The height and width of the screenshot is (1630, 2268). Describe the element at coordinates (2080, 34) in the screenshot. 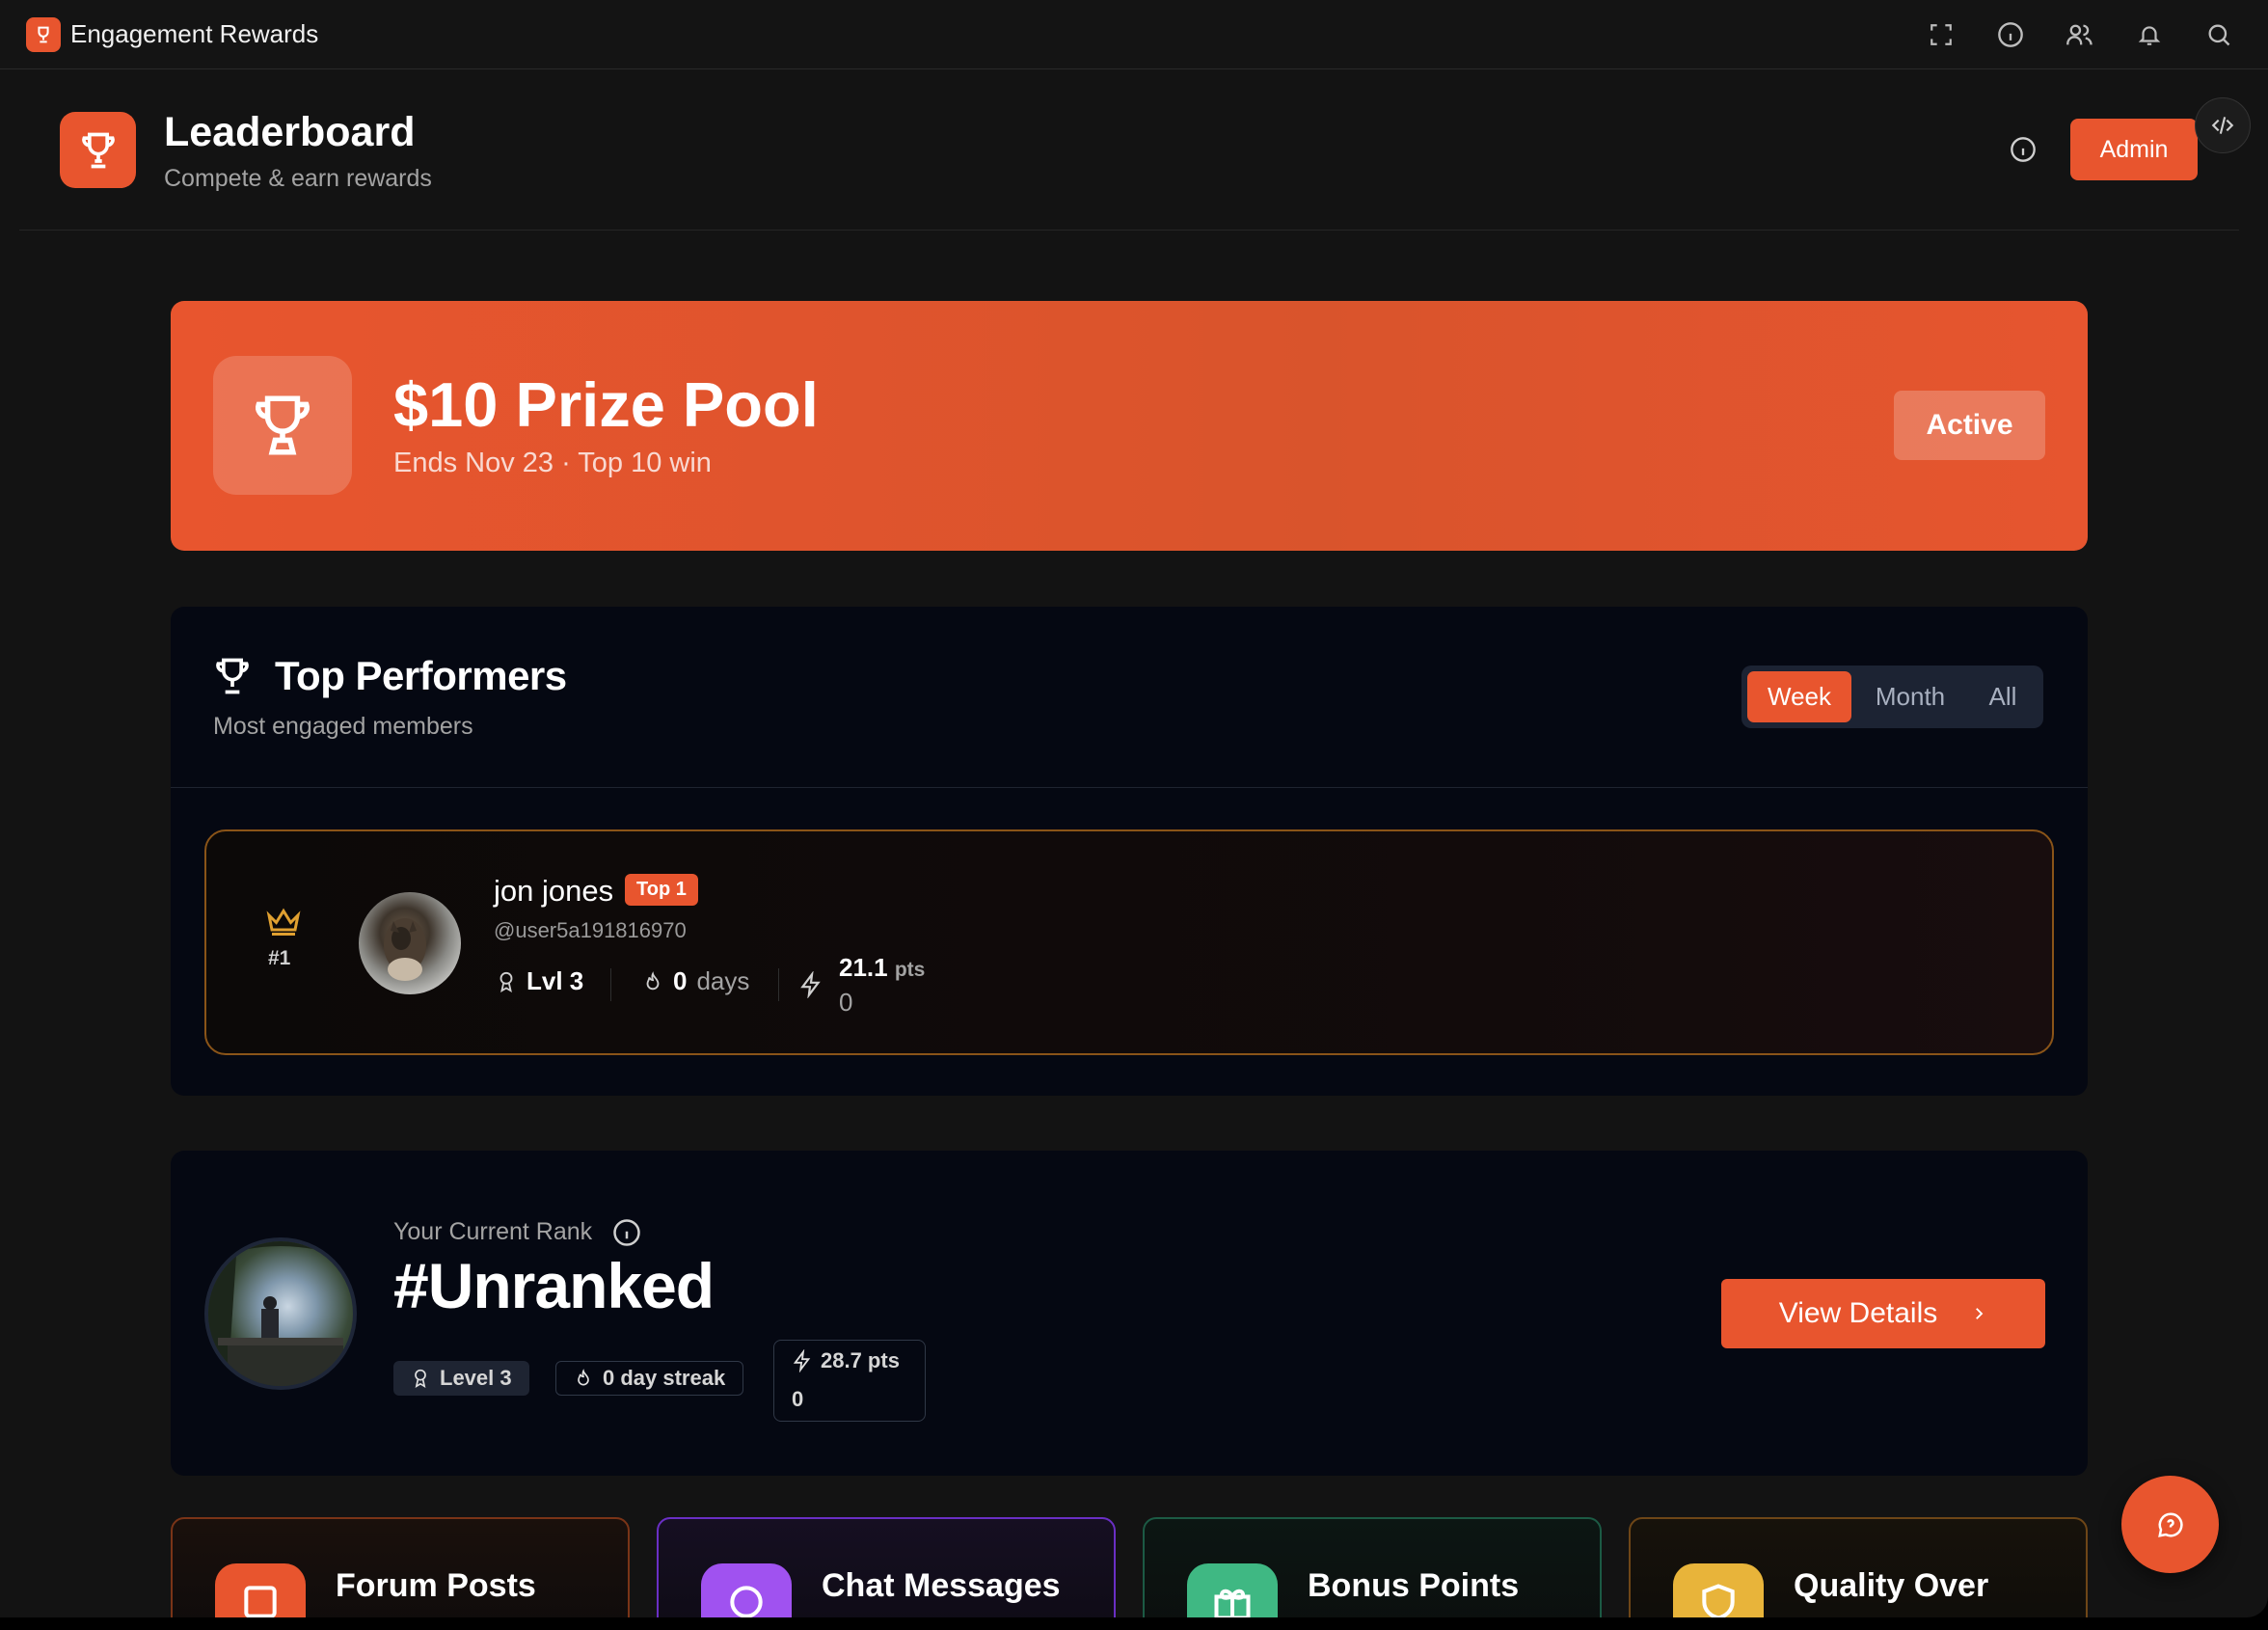

I see `users-icon` at that location.